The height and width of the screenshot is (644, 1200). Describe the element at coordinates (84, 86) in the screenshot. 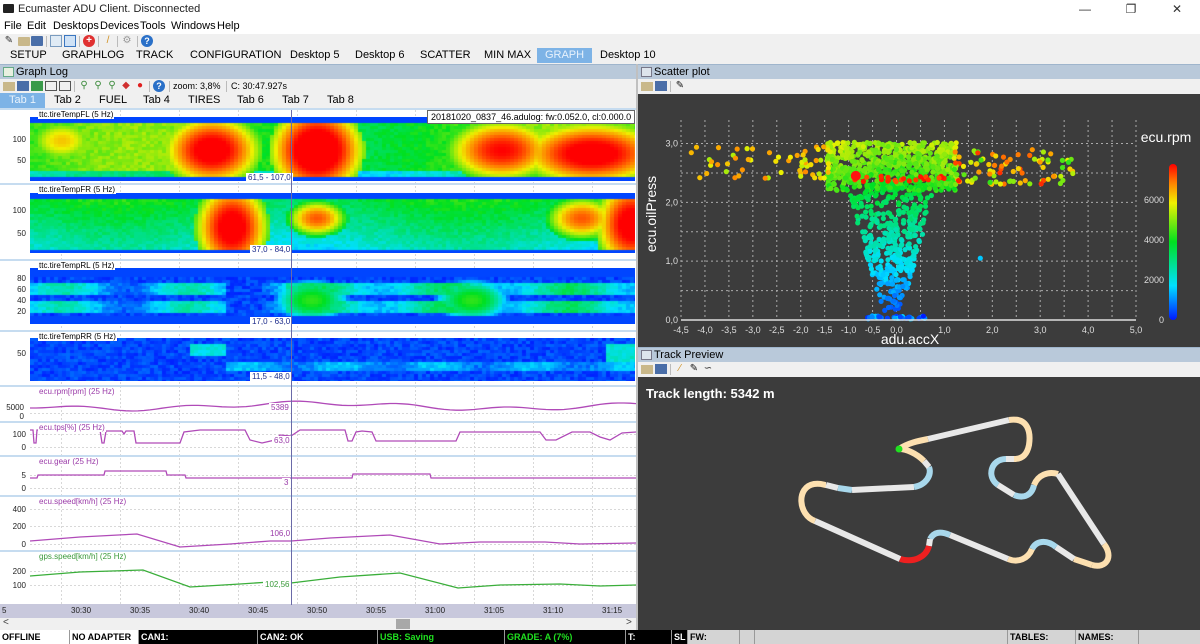

I see `zoom-in-icon: ⚲` at that location.